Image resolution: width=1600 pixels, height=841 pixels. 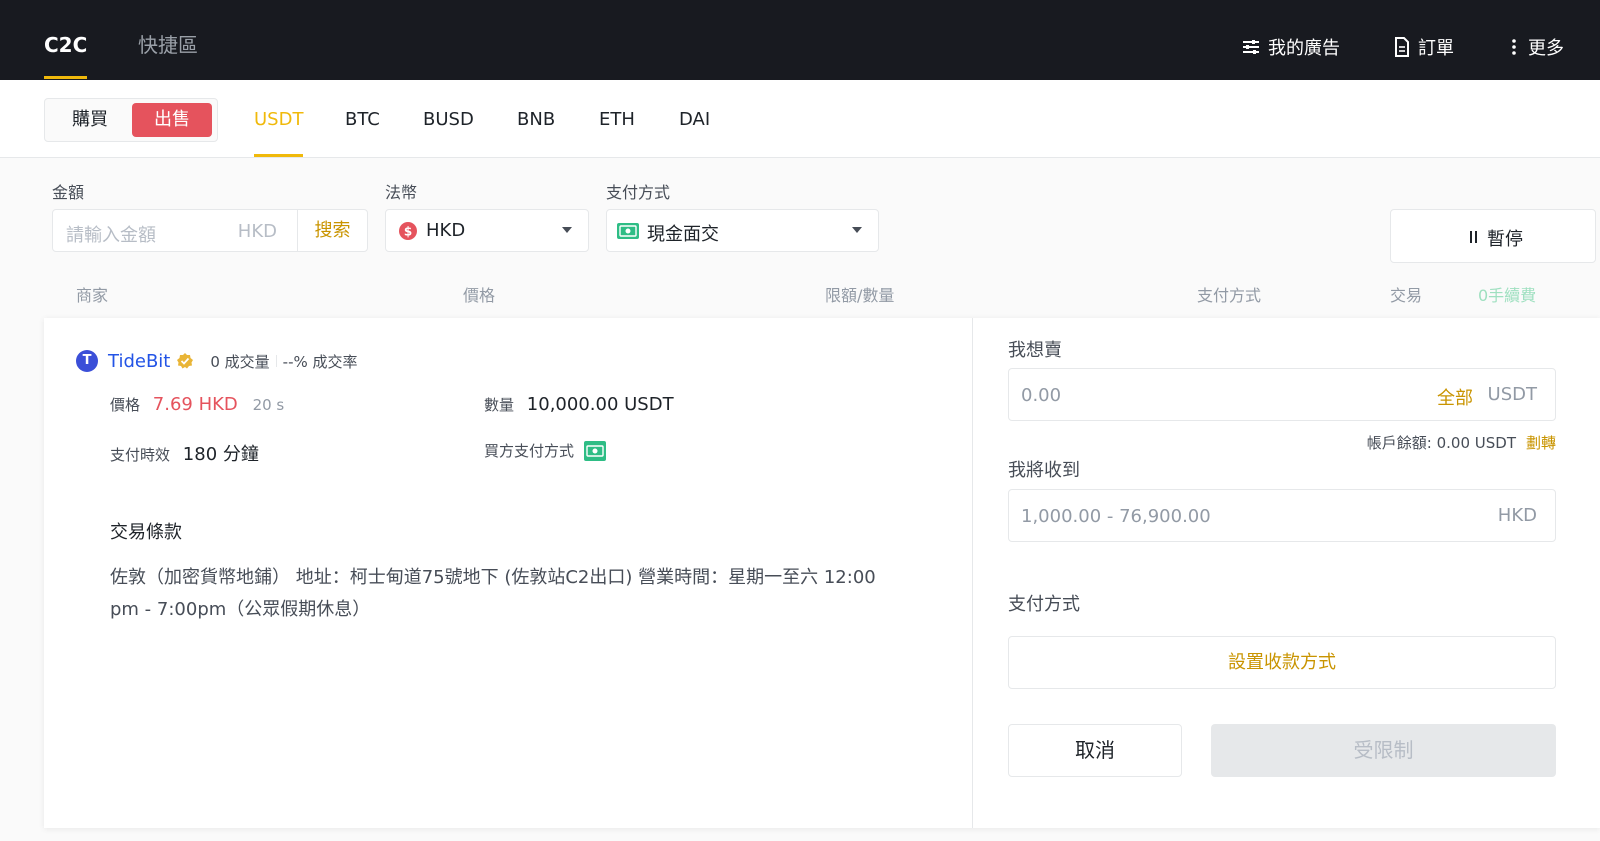 I want to click on col-limit: 限額/數量, so click(x=860, y=295).